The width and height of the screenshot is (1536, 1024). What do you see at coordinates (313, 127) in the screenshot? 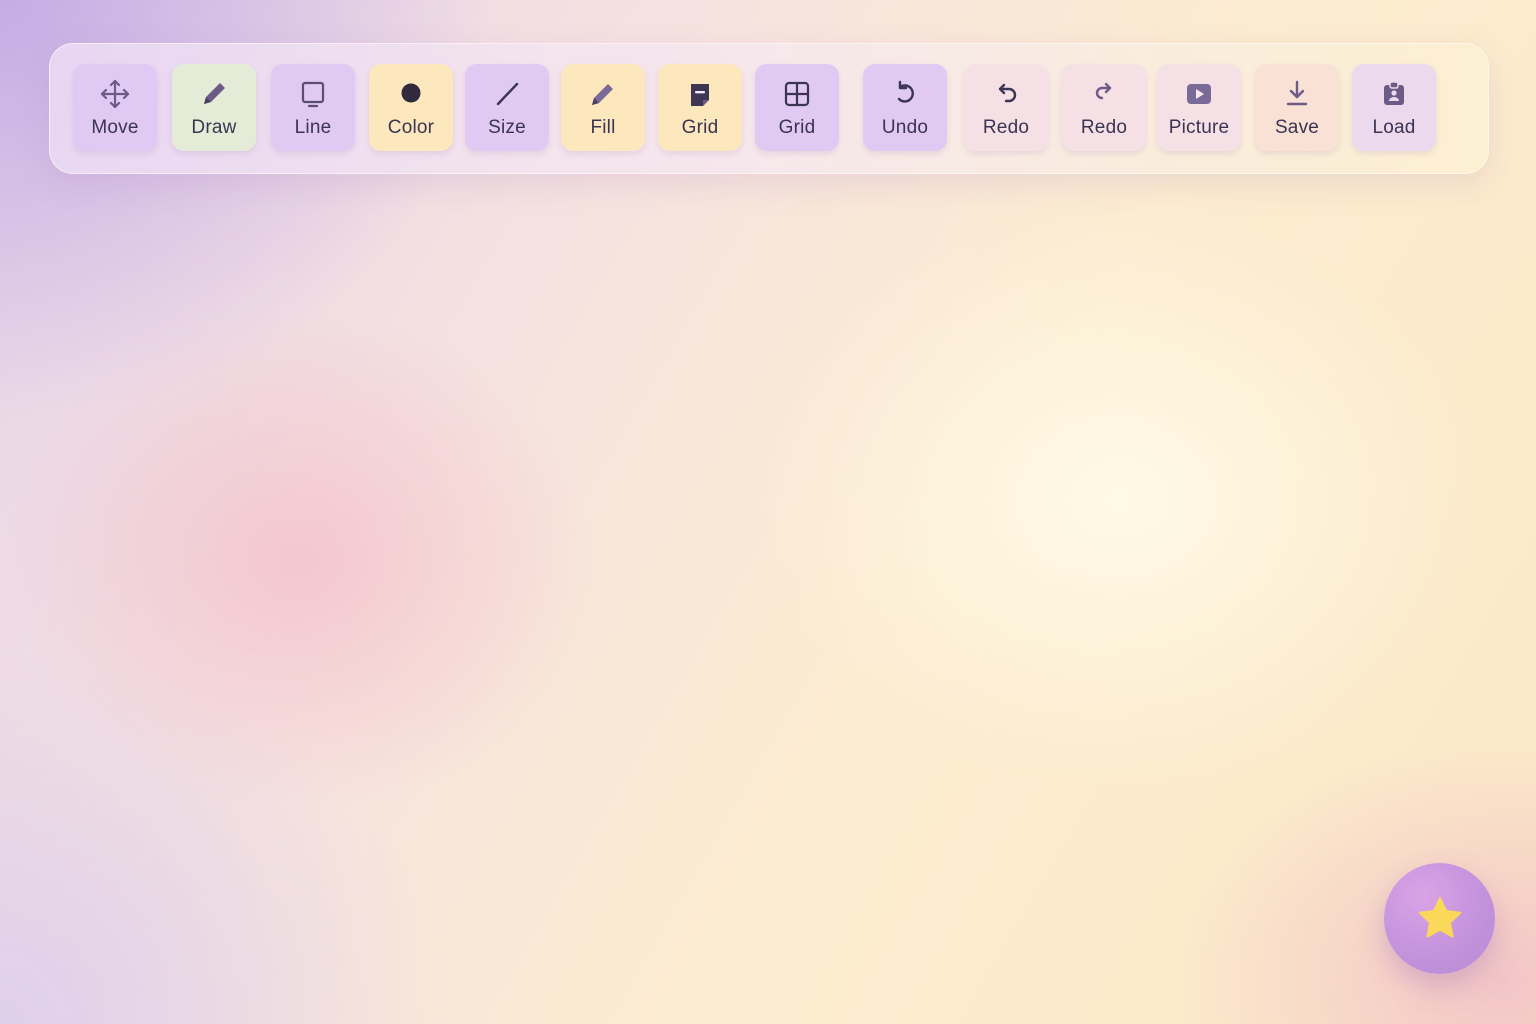
I see `line-label: Line` at bounding box center [313, 127].